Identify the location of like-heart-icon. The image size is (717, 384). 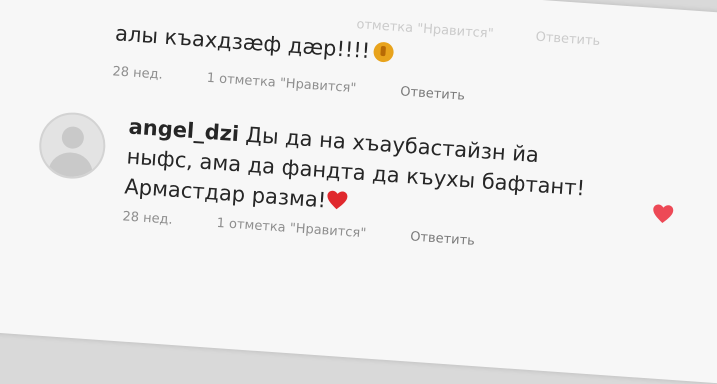
(662, 213).